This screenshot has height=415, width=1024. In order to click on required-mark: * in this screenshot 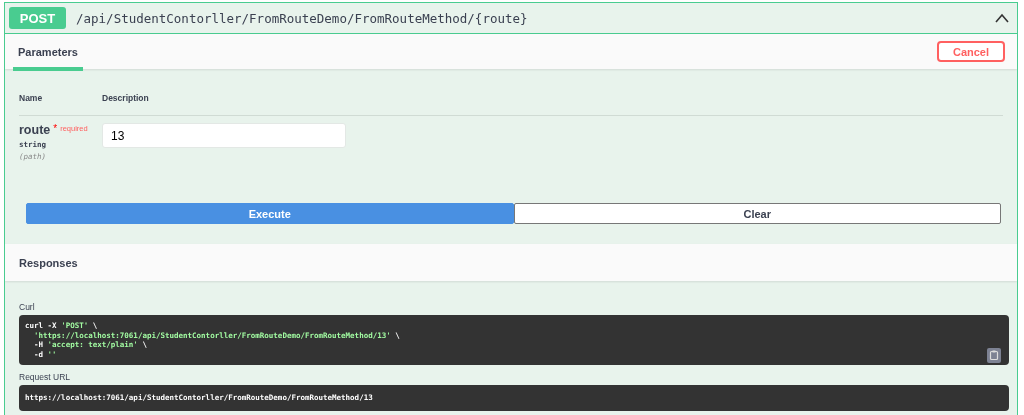, I will do `click(55, 128)`.